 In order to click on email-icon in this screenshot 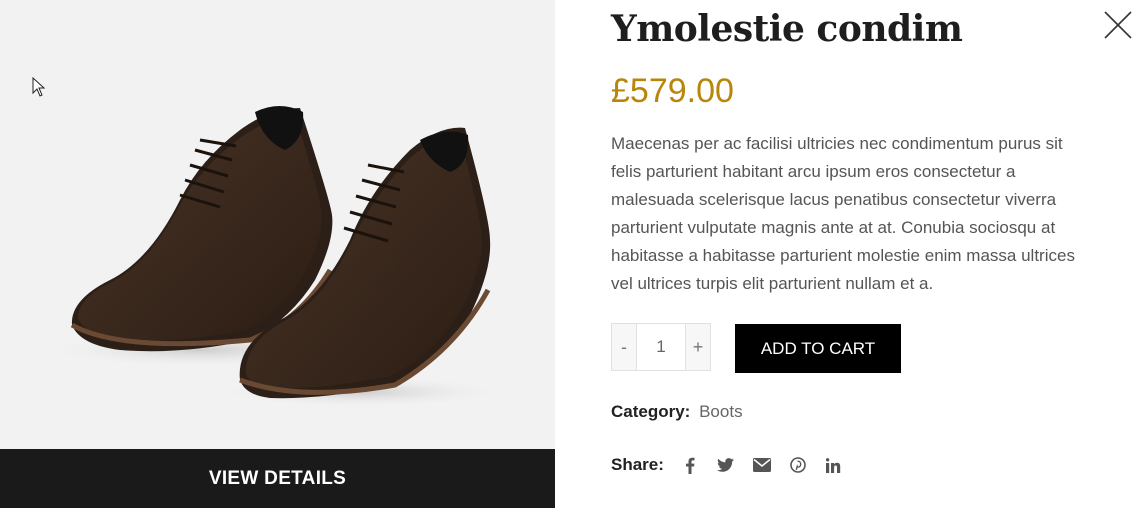, I will do `click(762, 465)`.